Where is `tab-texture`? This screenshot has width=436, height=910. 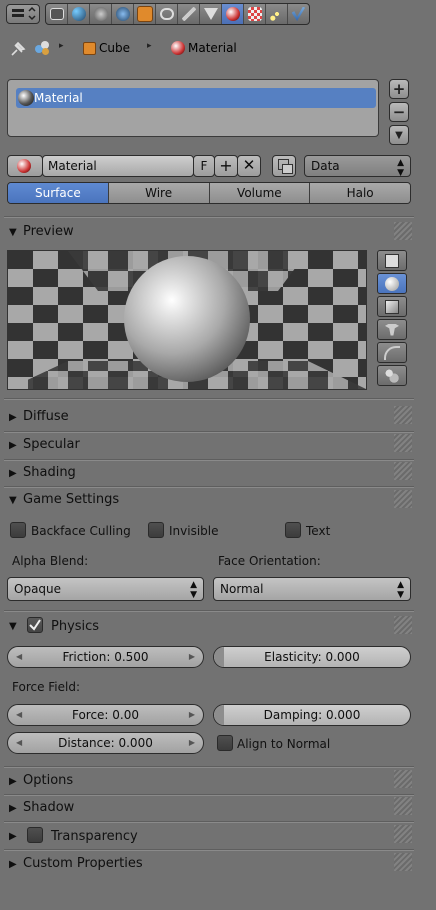 tab-texture is located at coordinates (255, 14).